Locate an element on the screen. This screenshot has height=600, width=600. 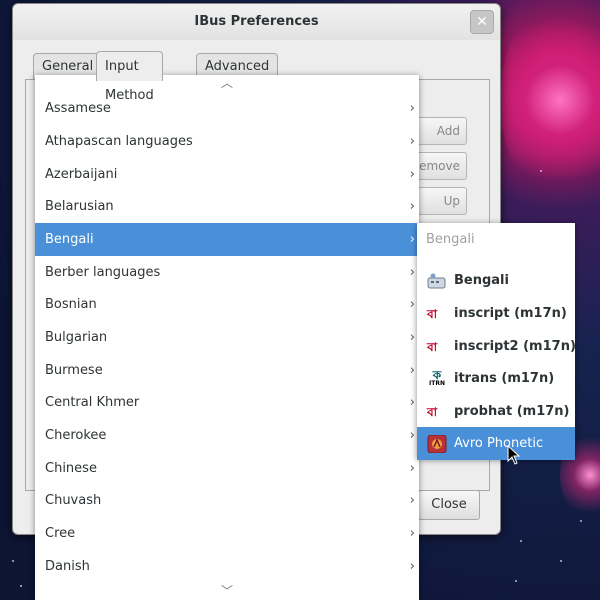
menu-item-danish: Danish › is located at coordinates (227, 566).